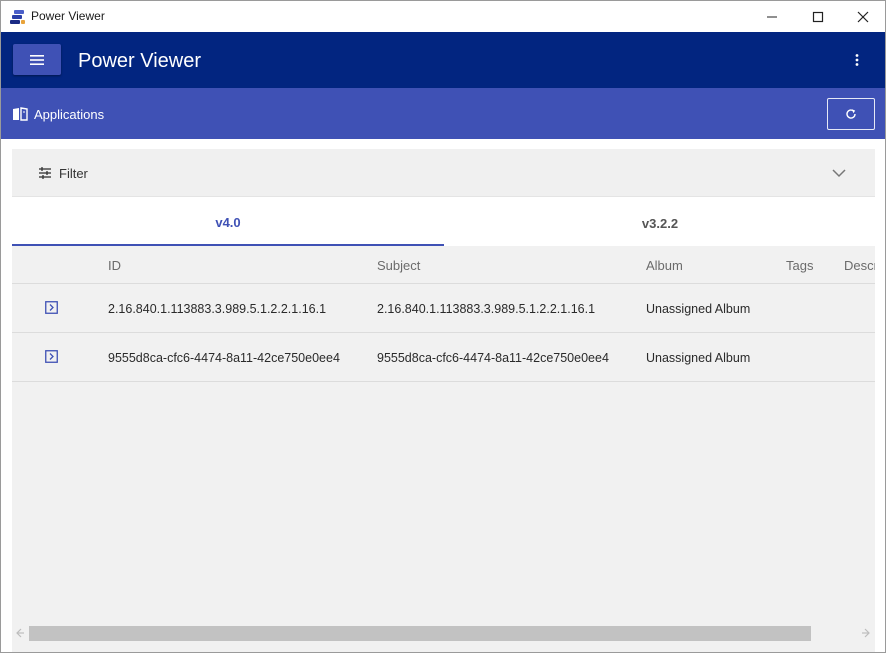 Image resolution: width=886 pixels, height=653 pixels. I want to click on title-bar: Power Viewer, so click(443, 16).